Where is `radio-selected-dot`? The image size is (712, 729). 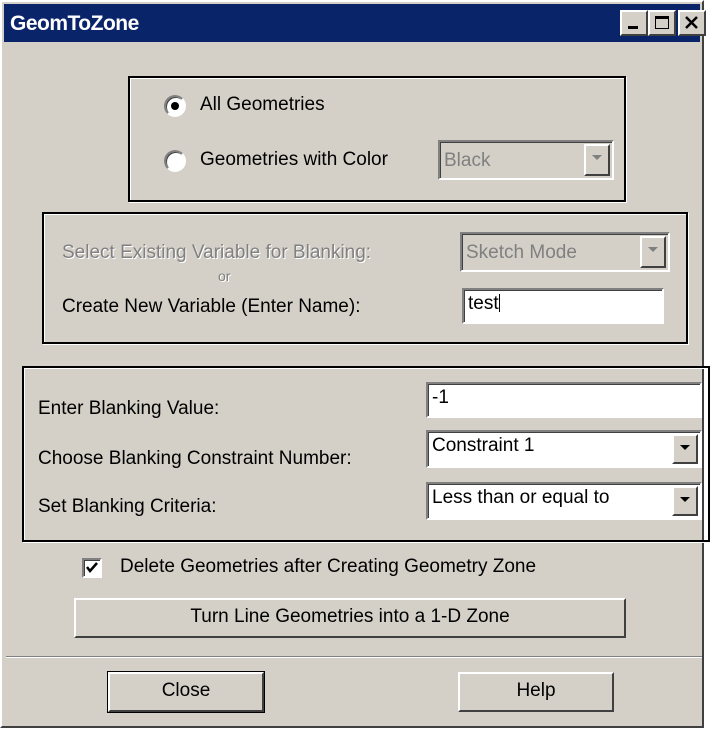 radio-selected-dot is located at coordinates (175, 106).